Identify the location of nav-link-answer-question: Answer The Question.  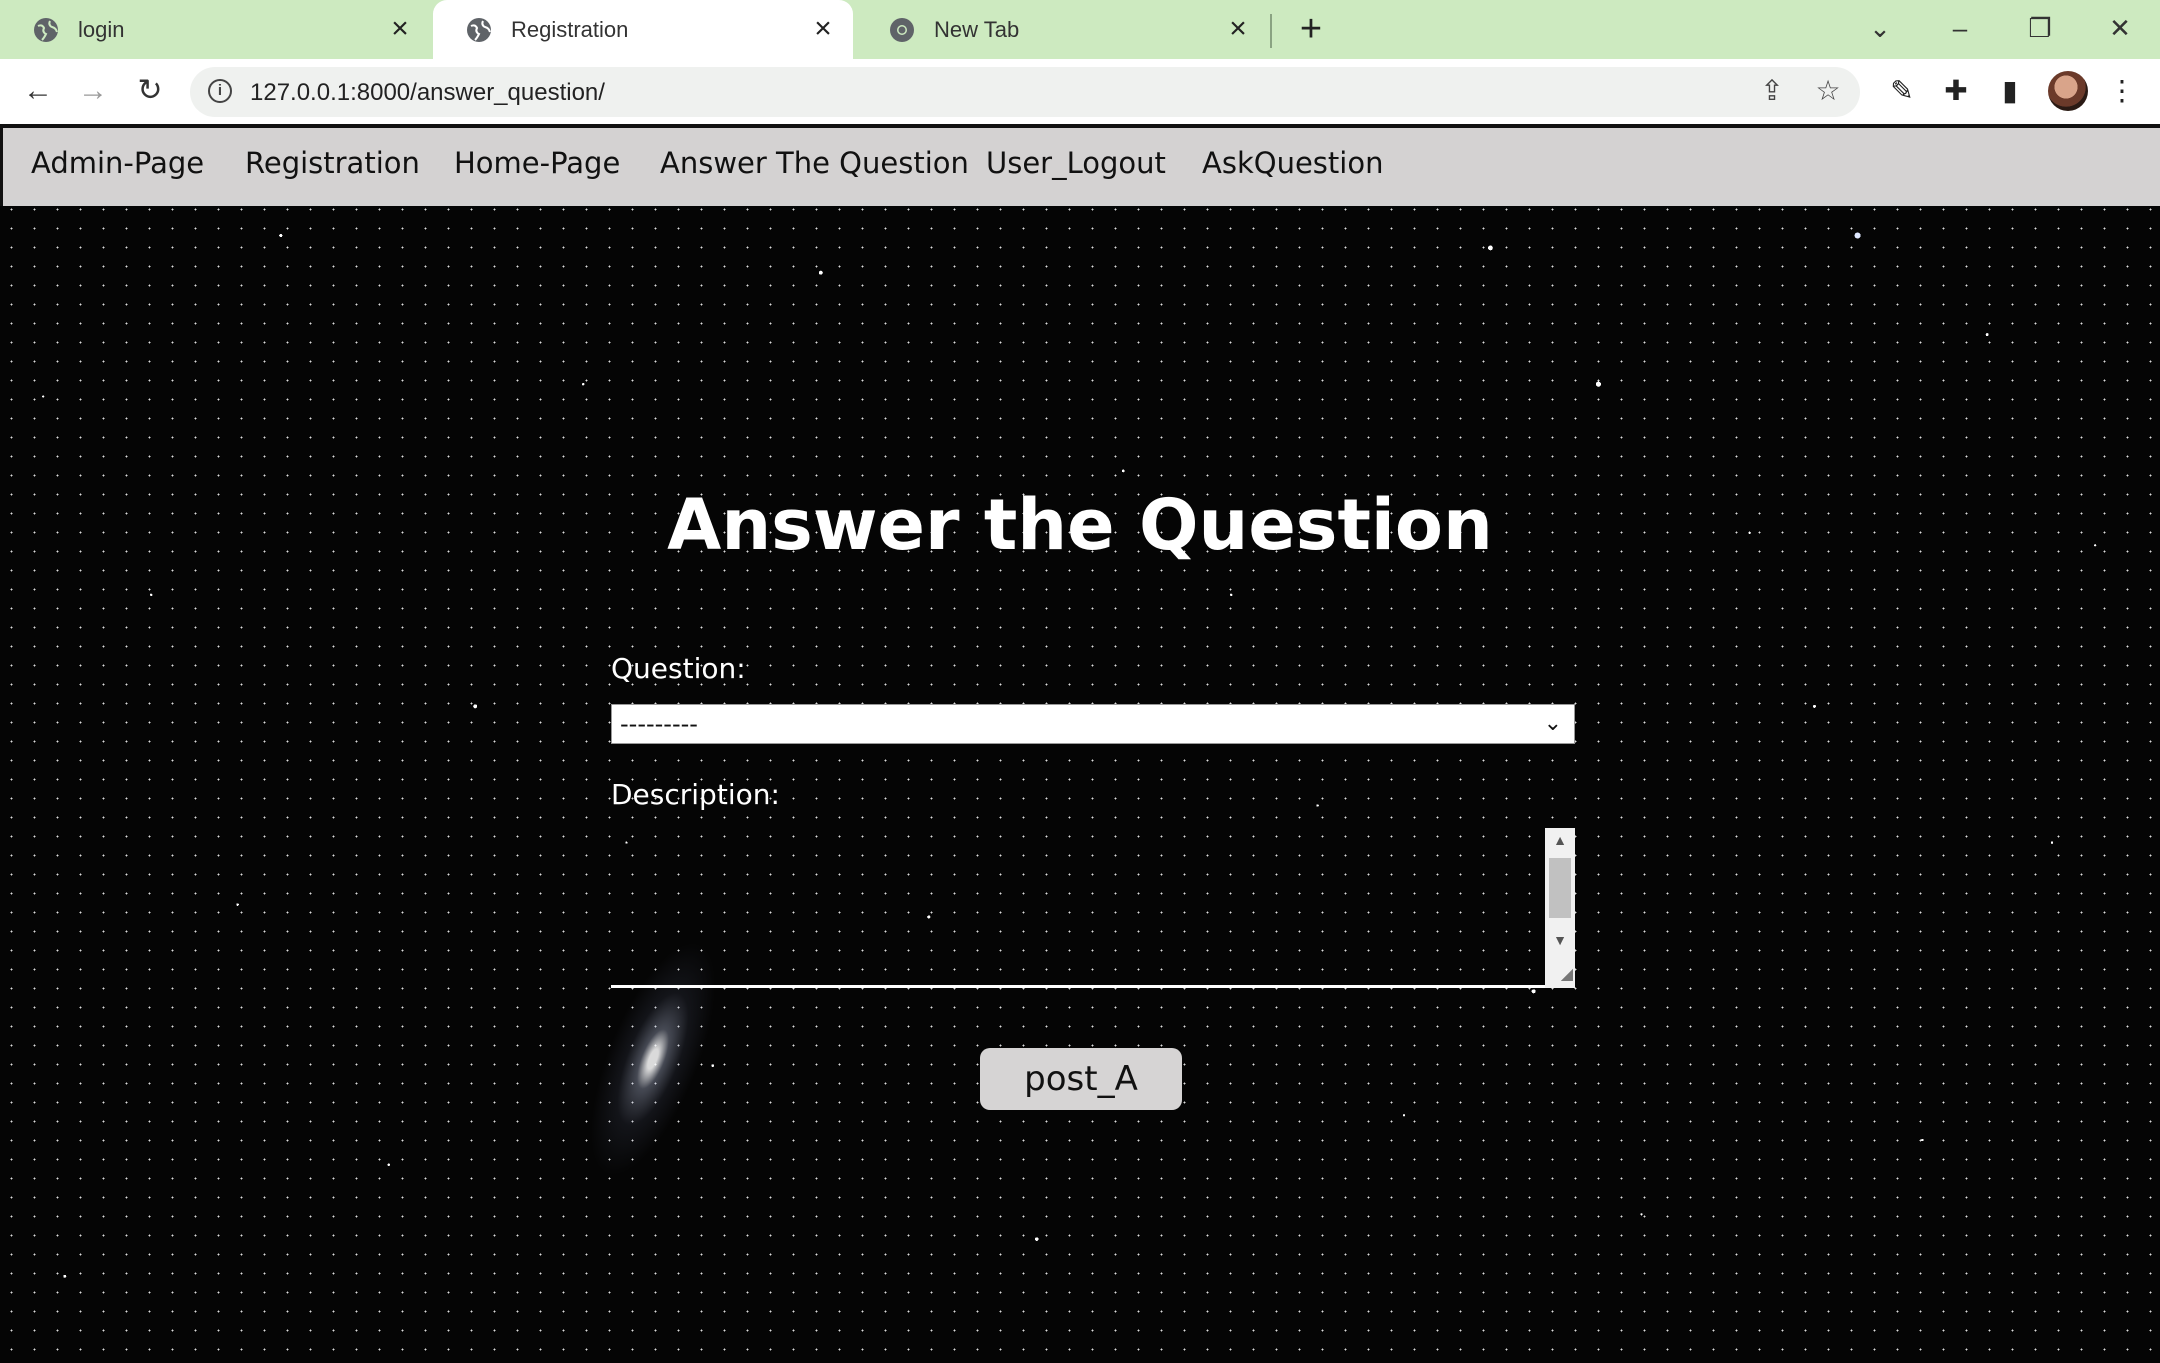
(814, 163).